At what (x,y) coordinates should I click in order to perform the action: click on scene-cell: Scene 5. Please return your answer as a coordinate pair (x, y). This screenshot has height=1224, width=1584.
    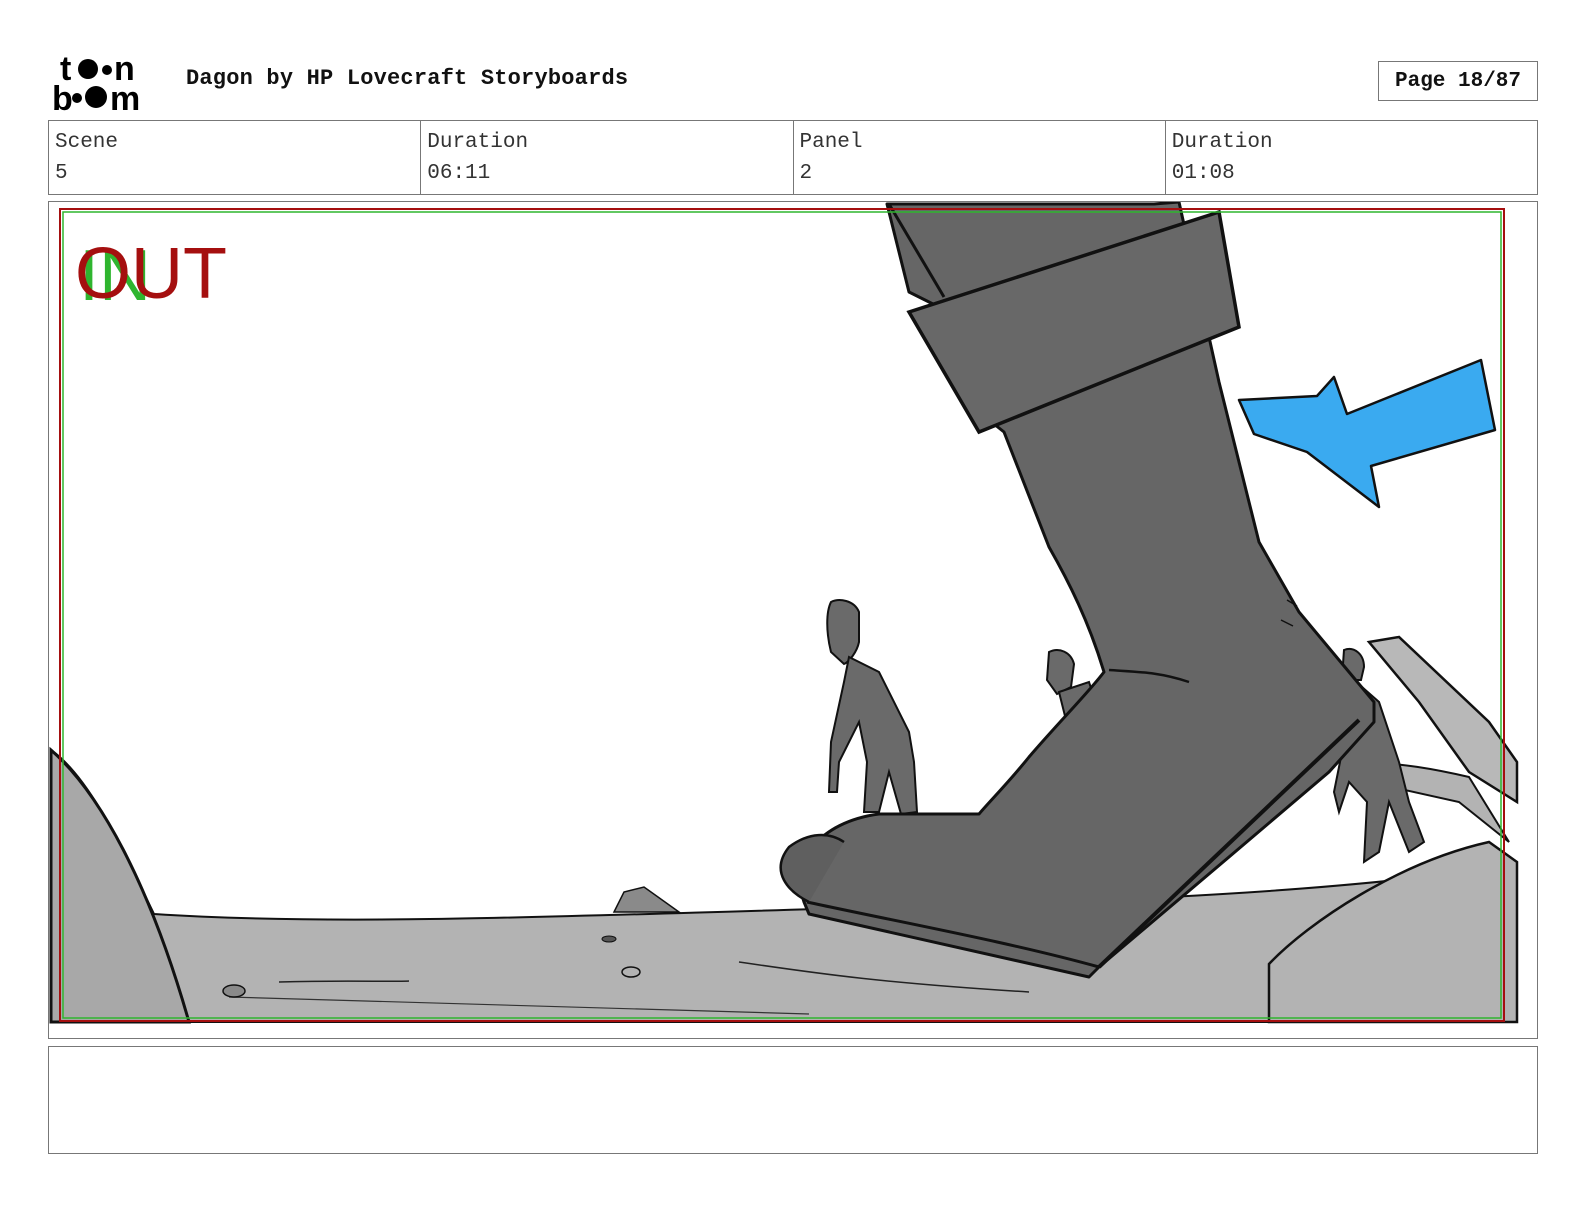
    Looking at the image, I should click on (235, 157).